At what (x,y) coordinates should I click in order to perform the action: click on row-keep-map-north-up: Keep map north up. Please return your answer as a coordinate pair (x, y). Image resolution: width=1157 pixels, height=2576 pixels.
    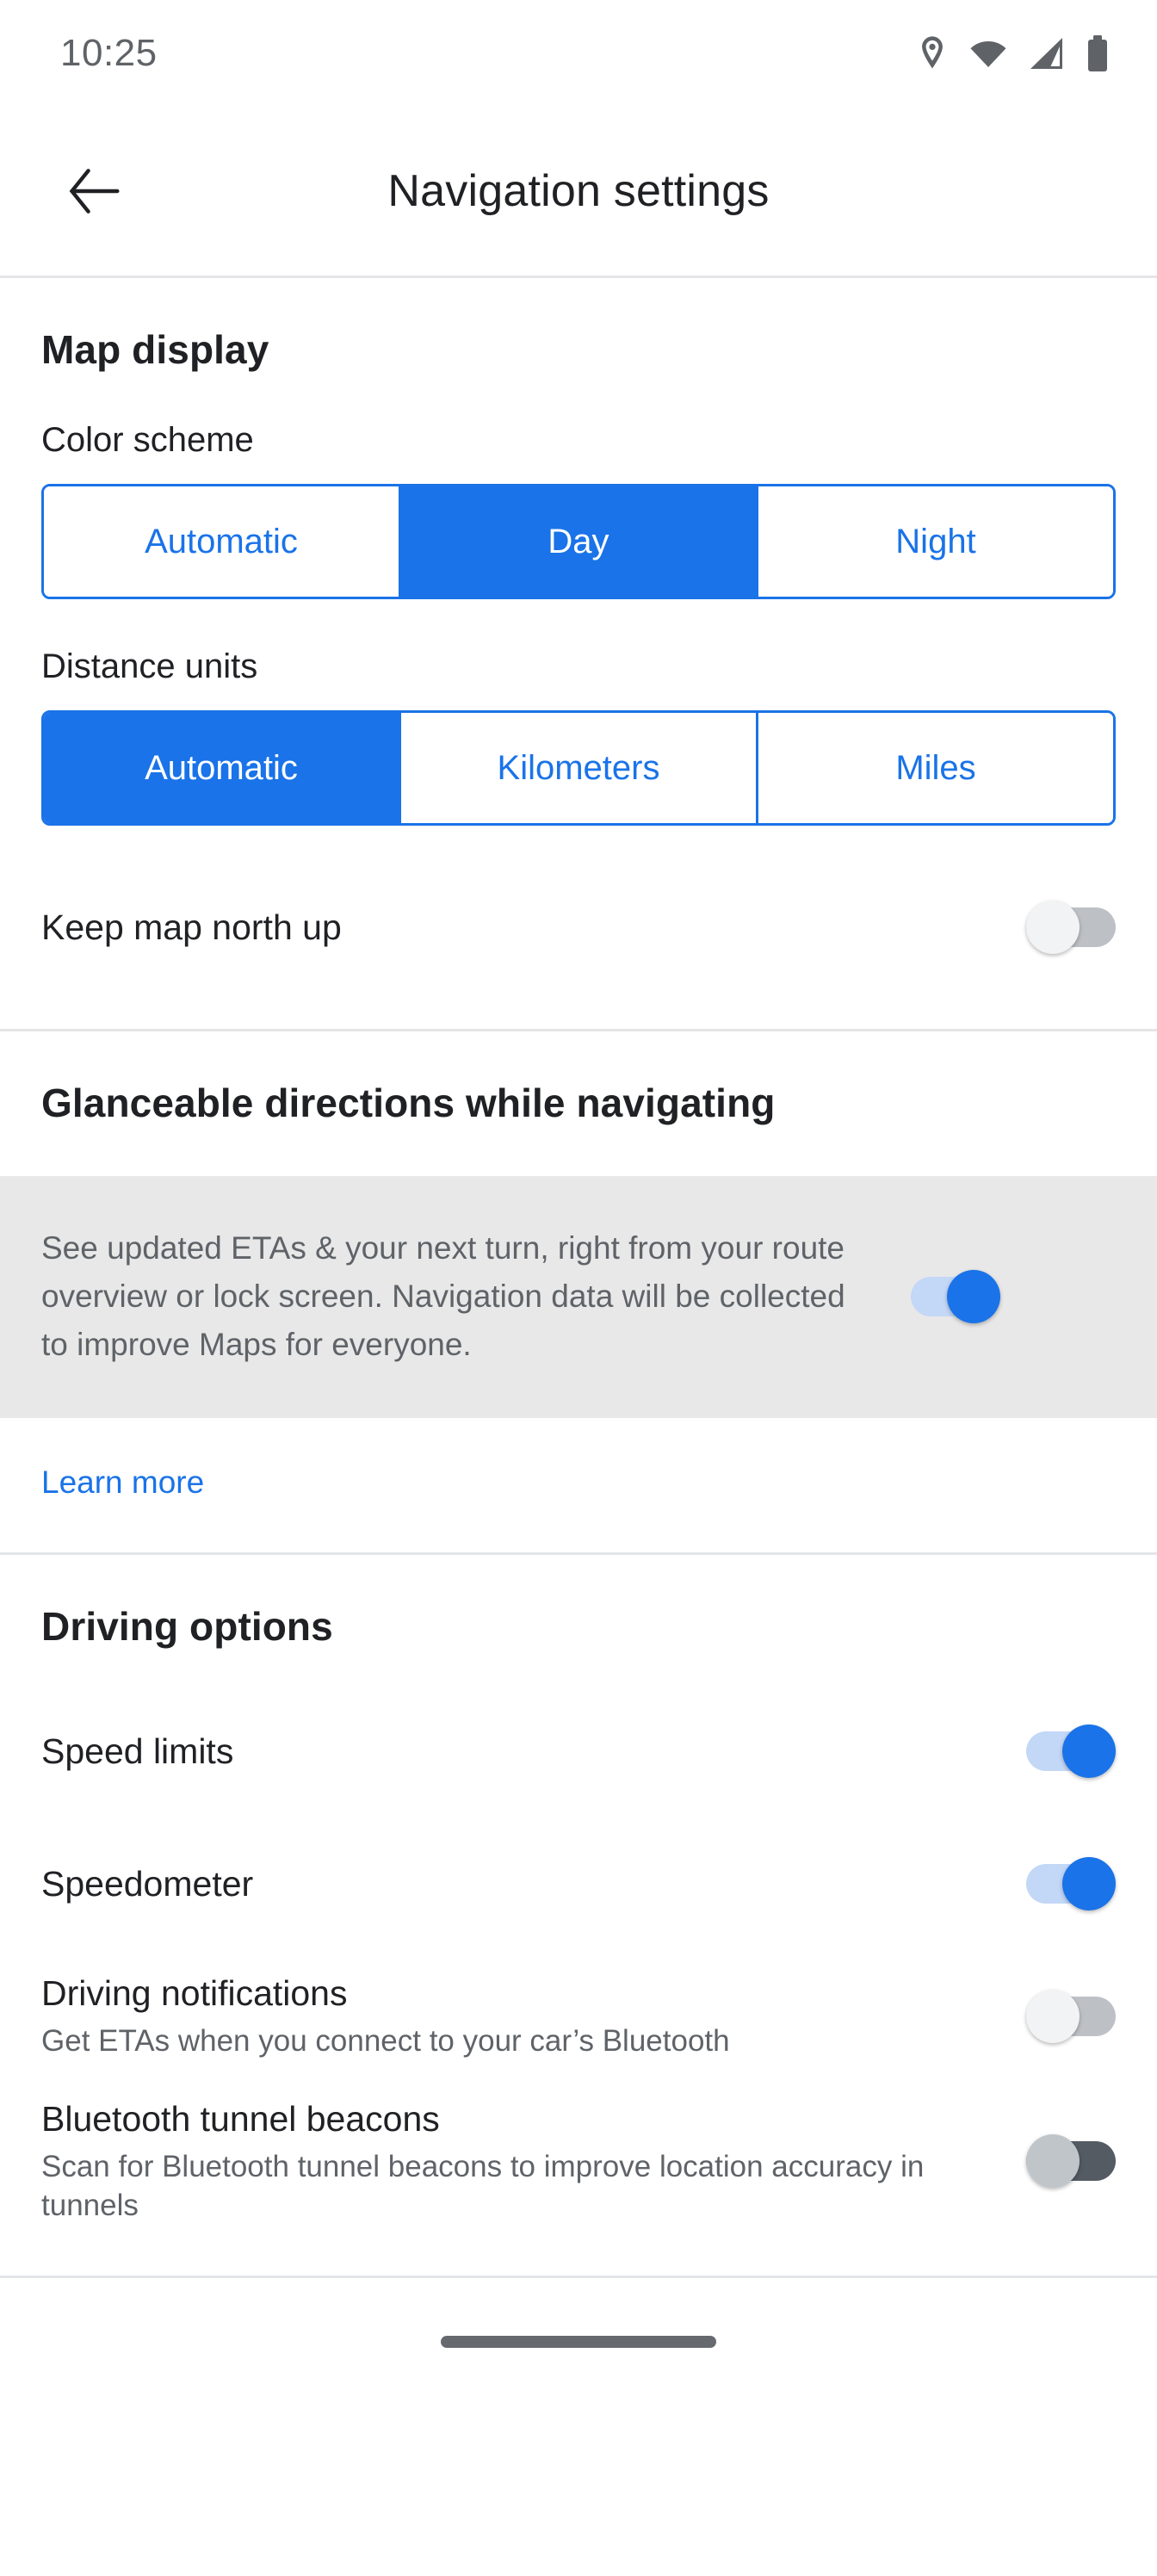
    Looking at the image, I should click on (579, 928).